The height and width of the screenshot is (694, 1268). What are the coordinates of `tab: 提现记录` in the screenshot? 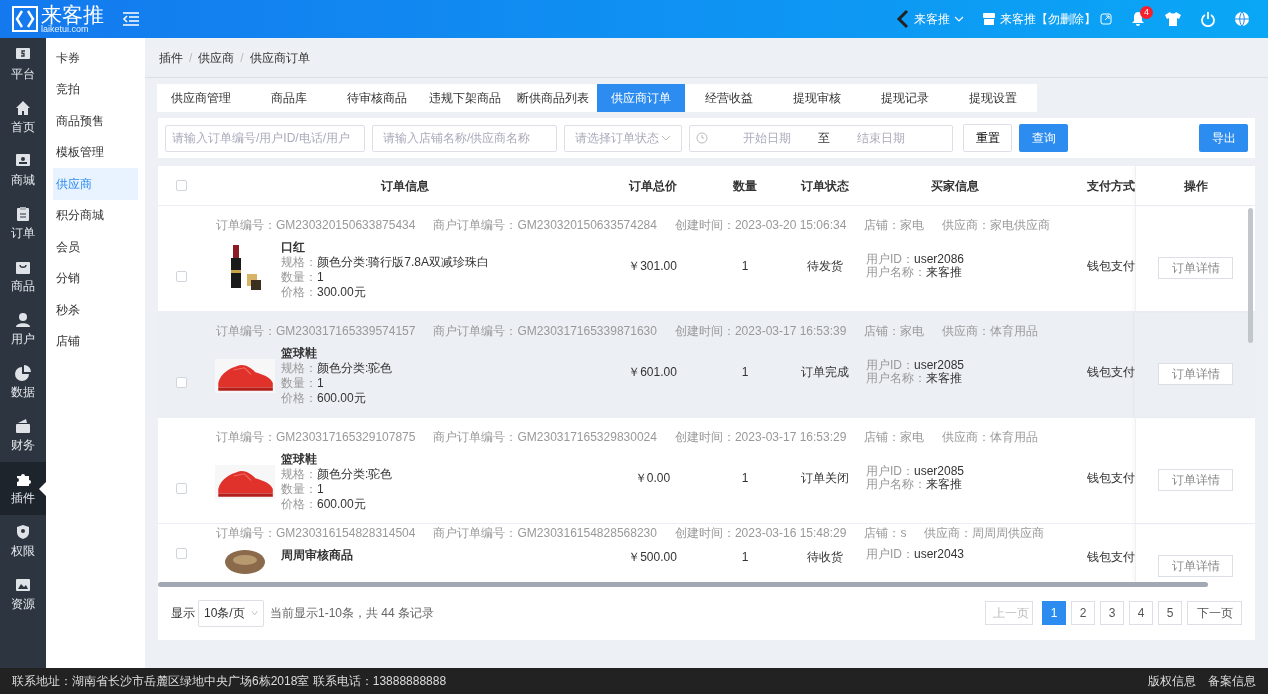 It's located at (905, 98).